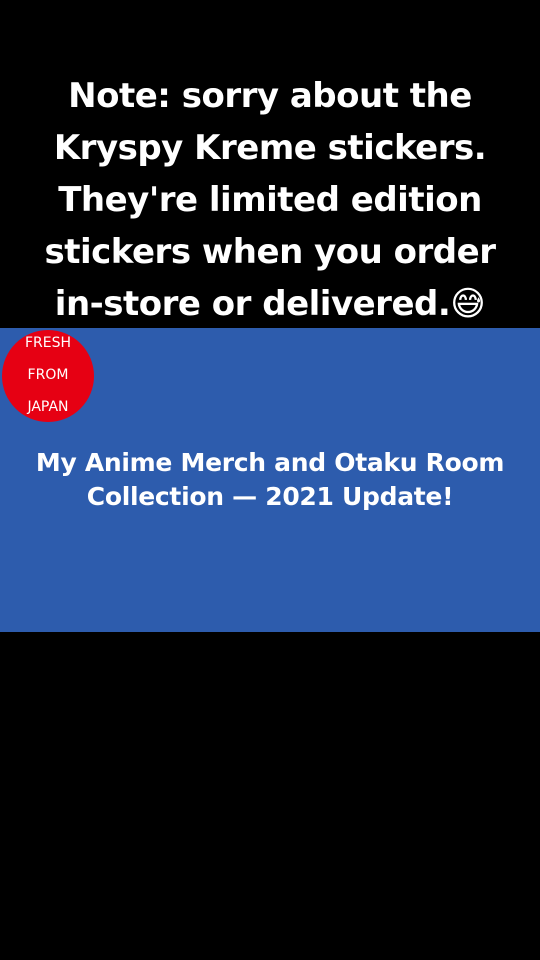 The height and width of the screenshot is (960, 540). Describe the element at coordinates (270, 304) in the screenshot. I see `caption-line: in-store or delivered.😅` at that location.